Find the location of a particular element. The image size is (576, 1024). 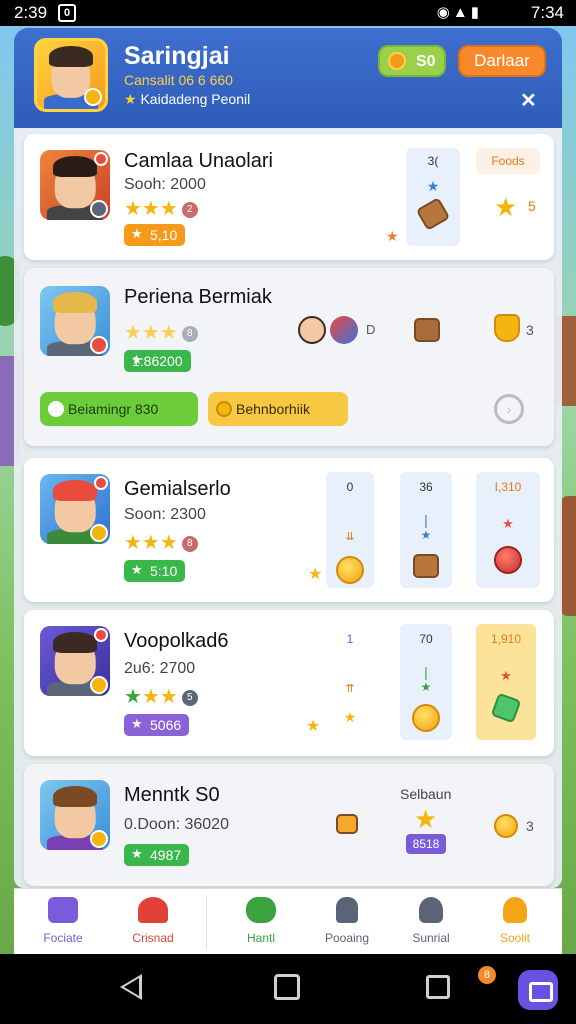

chip-icon is located at coordinates (56, 409).